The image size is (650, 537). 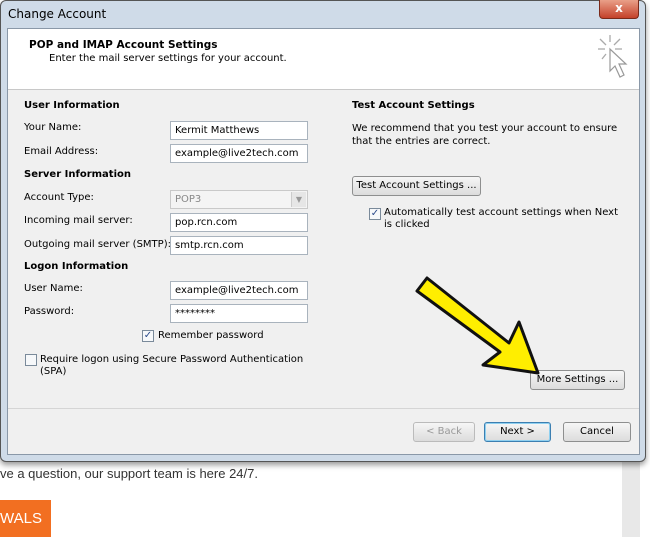 I want to click on close-button: x, so click(x=619, y=9).